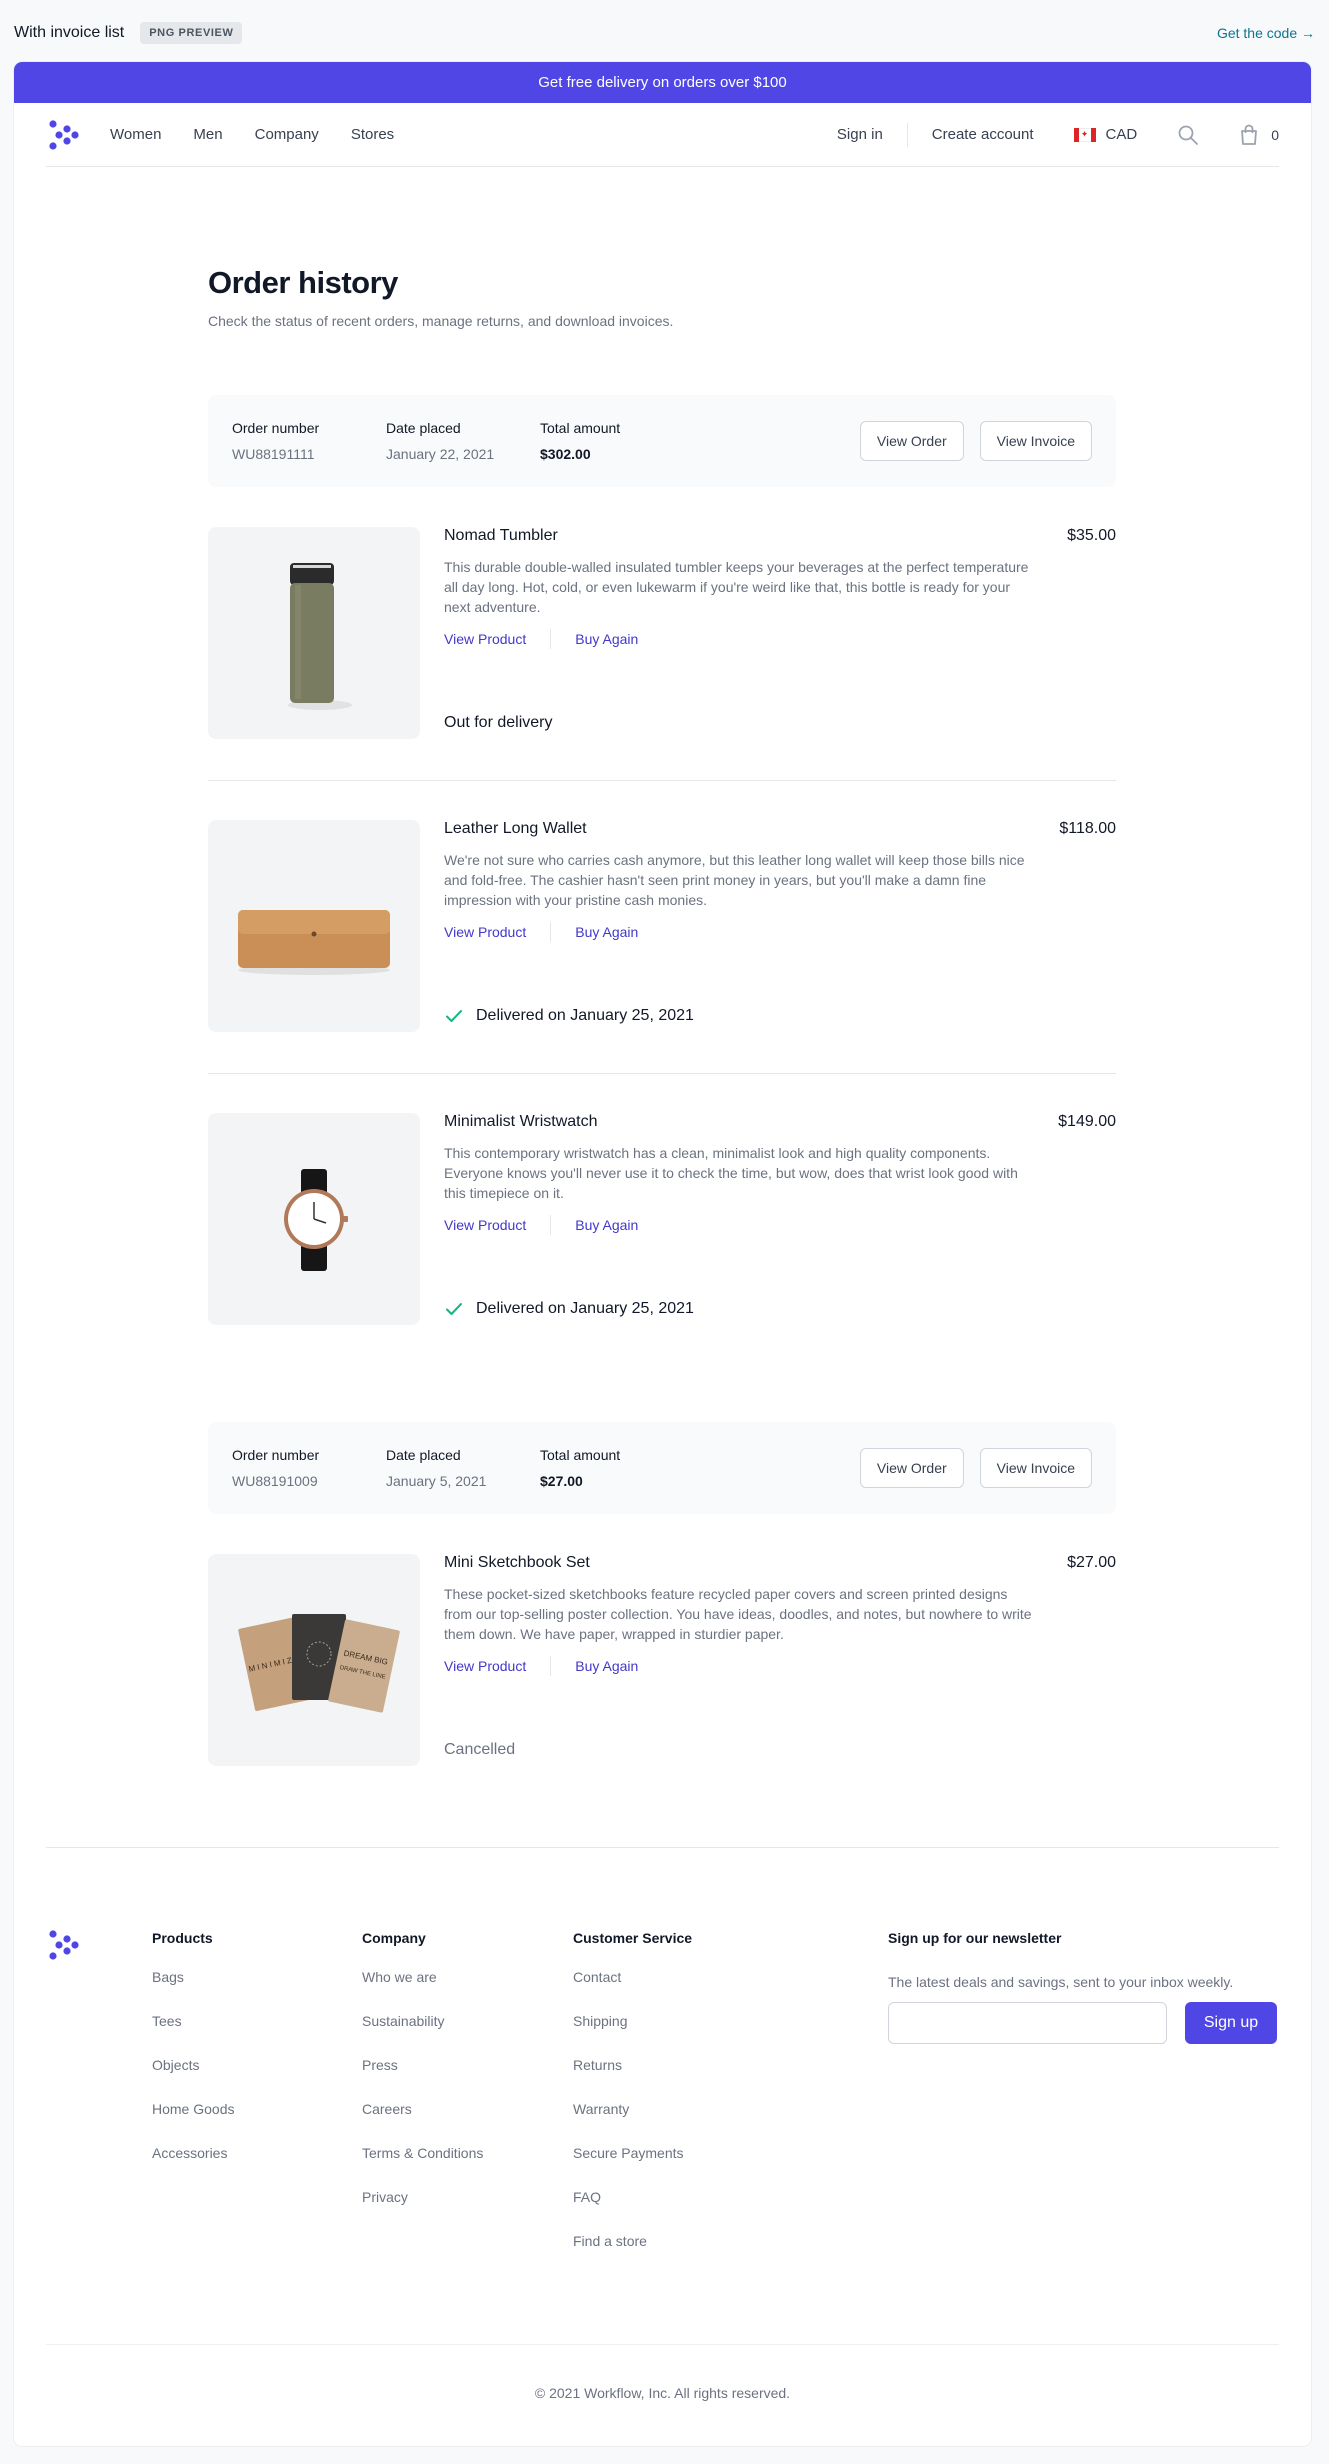 Image resolution: width=1329 pixels, height=2464 pixels. Describe the element at coordinates (422, 1991) in the screenshot. I see `footer-link: Who we are` at that location.